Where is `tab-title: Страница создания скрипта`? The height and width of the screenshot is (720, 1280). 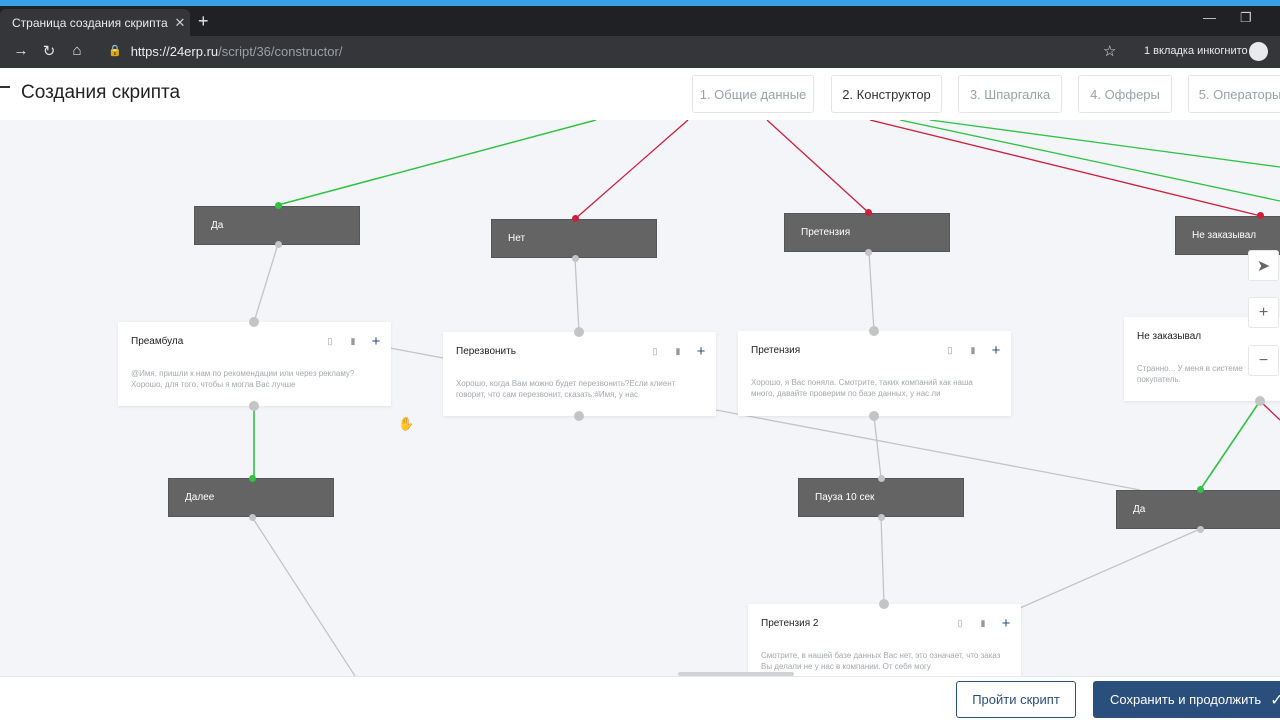 tab-title: Страница создания скрипта is located at coordinates (90, 22).